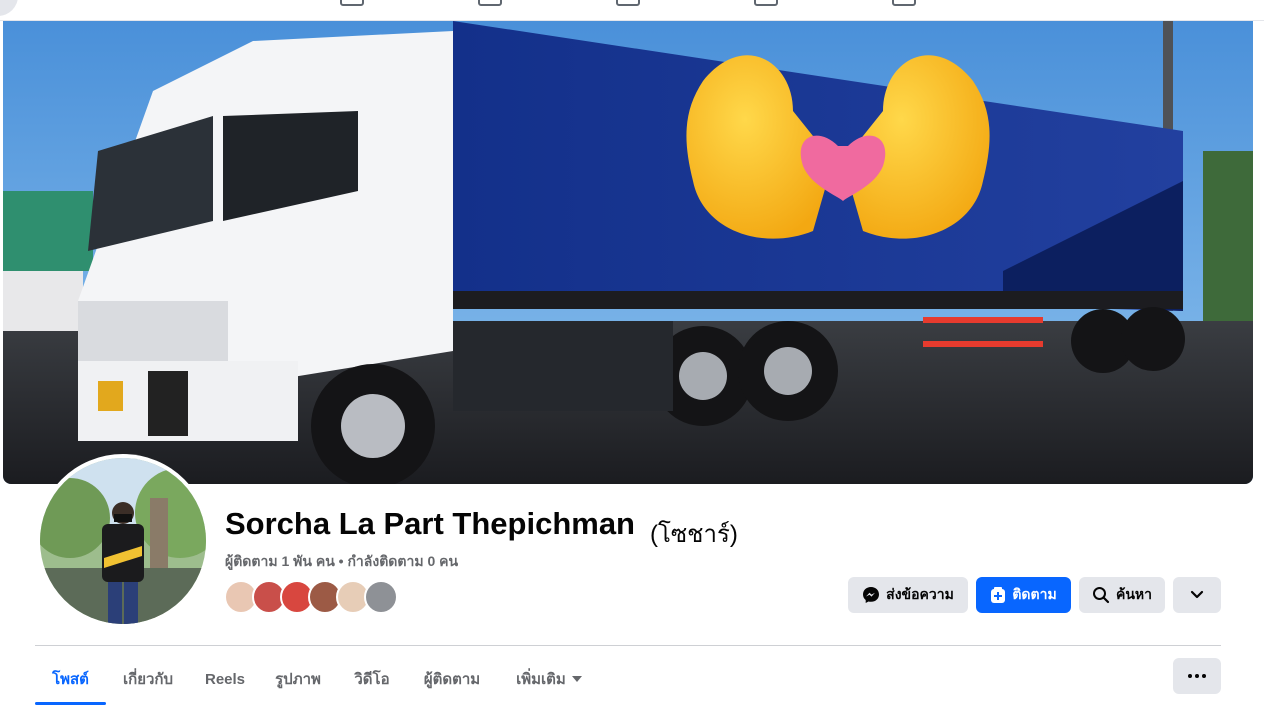 Image resolution: width=1264 pixels, height=706 pixels. I want to click on follow-icon, so click(998, 595).